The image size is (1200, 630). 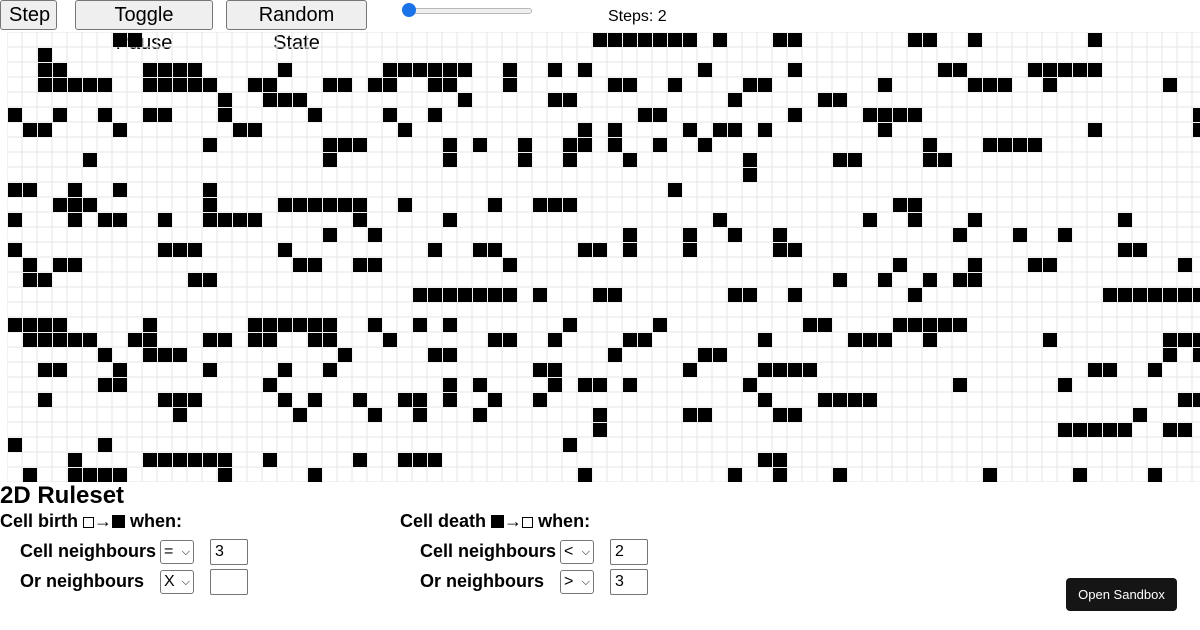 What do you see at coordinates (28, 15) in the screenshot?
I see `step-button: Step` at bounding box center [28, 15].